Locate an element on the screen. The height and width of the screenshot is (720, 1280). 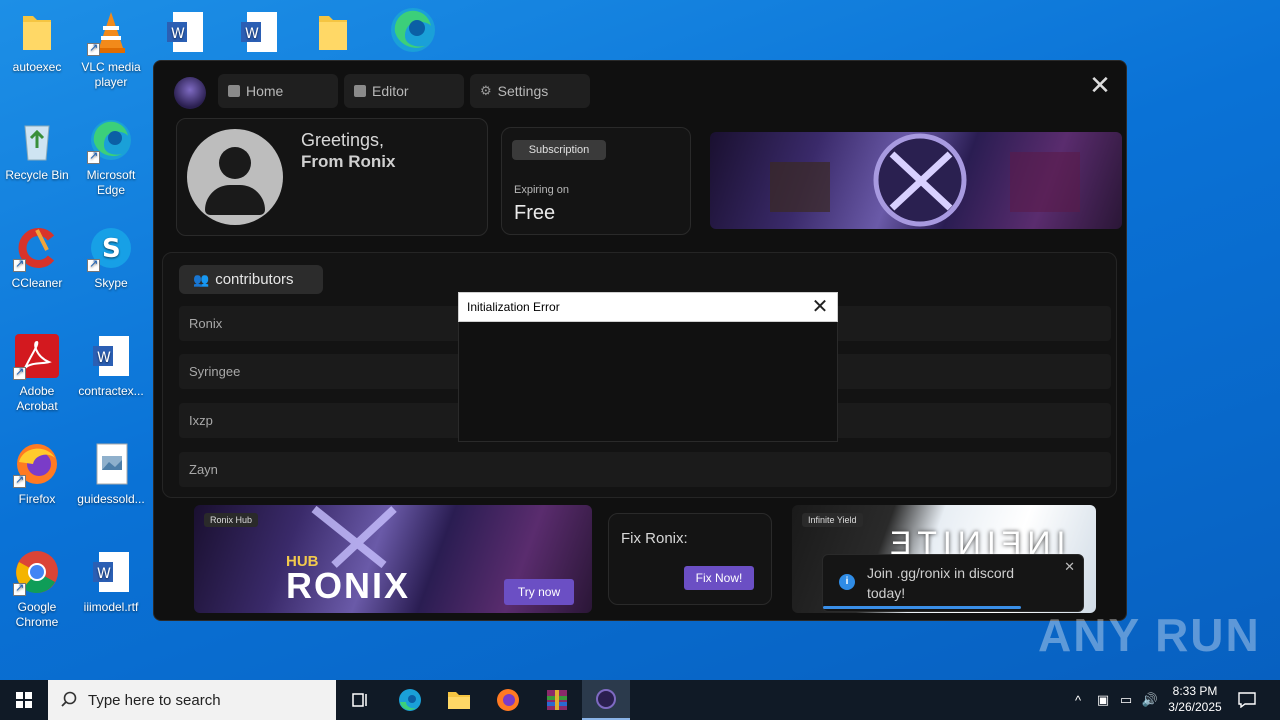
desktop-icon-acrobat: Adobe Acrobat is located at coordinates (37, 373).